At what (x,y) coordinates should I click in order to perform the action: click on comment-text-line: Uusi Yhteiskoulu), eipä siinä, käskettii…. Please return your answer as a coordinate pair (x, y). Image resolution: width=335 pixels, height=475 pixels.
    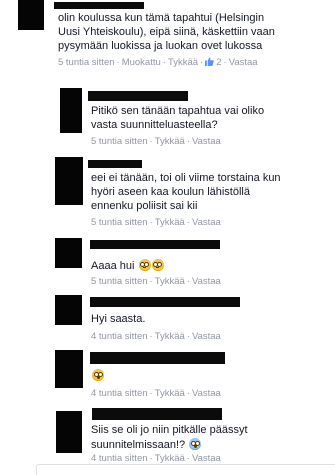
    Looking at the image, I should click on (166, 32).